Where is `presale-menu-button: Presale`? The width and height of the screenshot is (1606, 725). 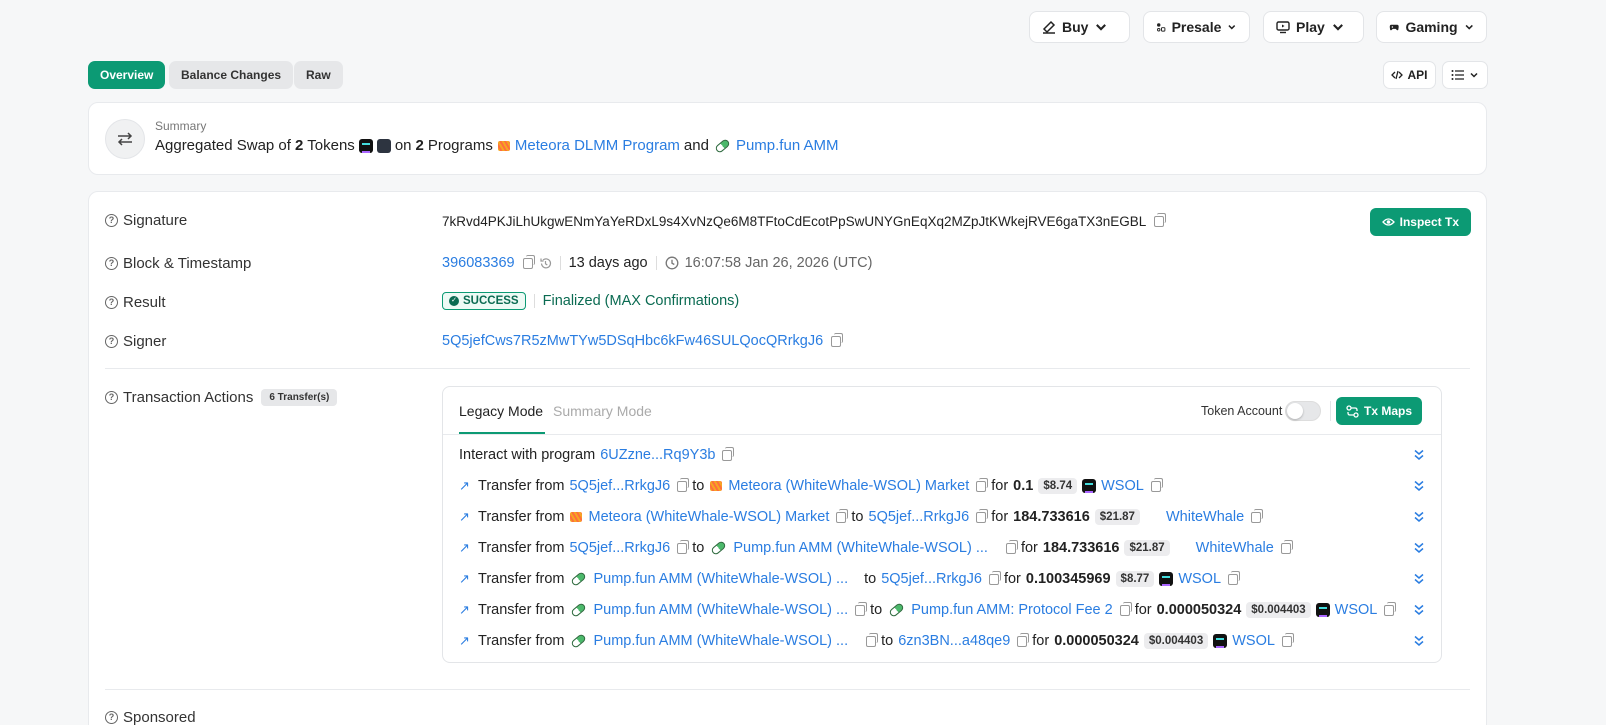
presale-menu-button: Presale is located at coordinates (1196, 27).